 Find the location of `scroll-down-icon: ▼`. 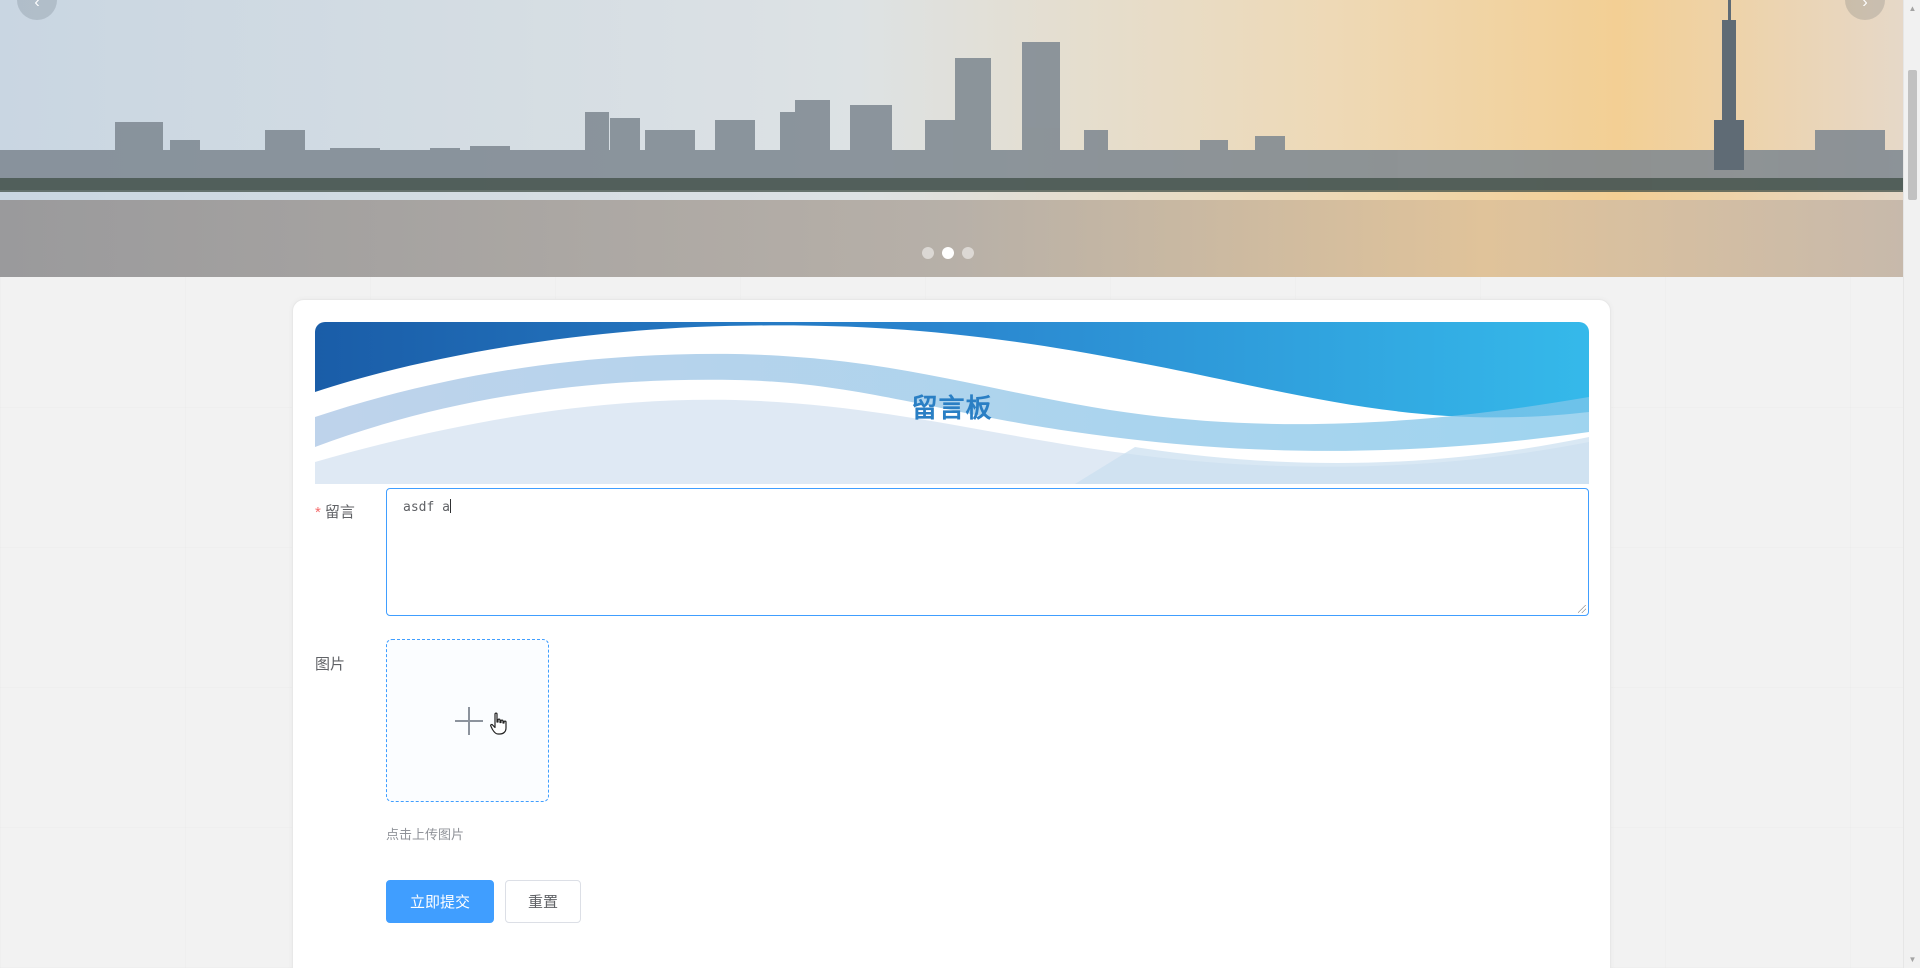

scroll-down-icon: ▼ is located at coordinates (1912, 959).